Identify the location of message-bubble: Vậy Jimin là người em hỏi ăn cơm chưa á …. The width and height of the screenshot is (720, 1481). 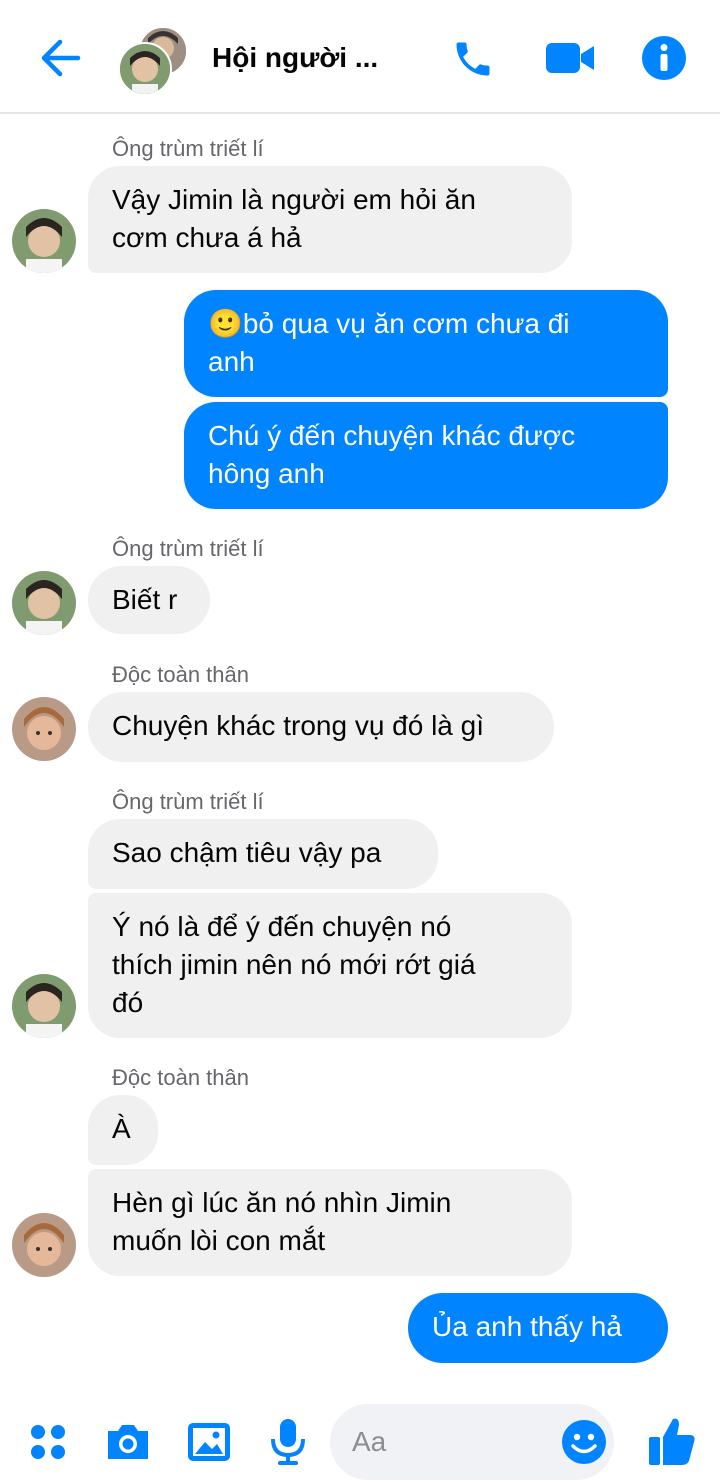
(330, 219).